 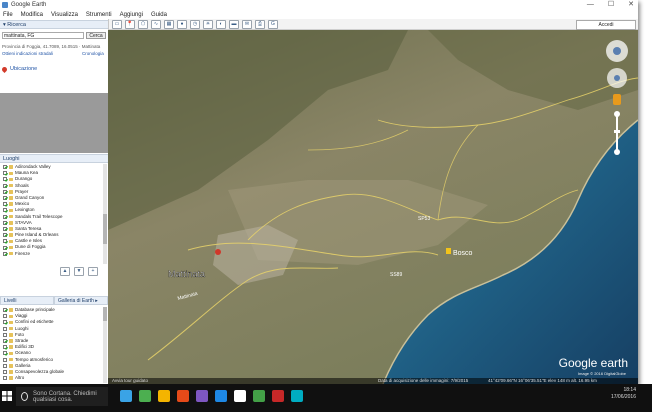 I want to click on ruler-icon: ▬, so click(x=234, y=24).